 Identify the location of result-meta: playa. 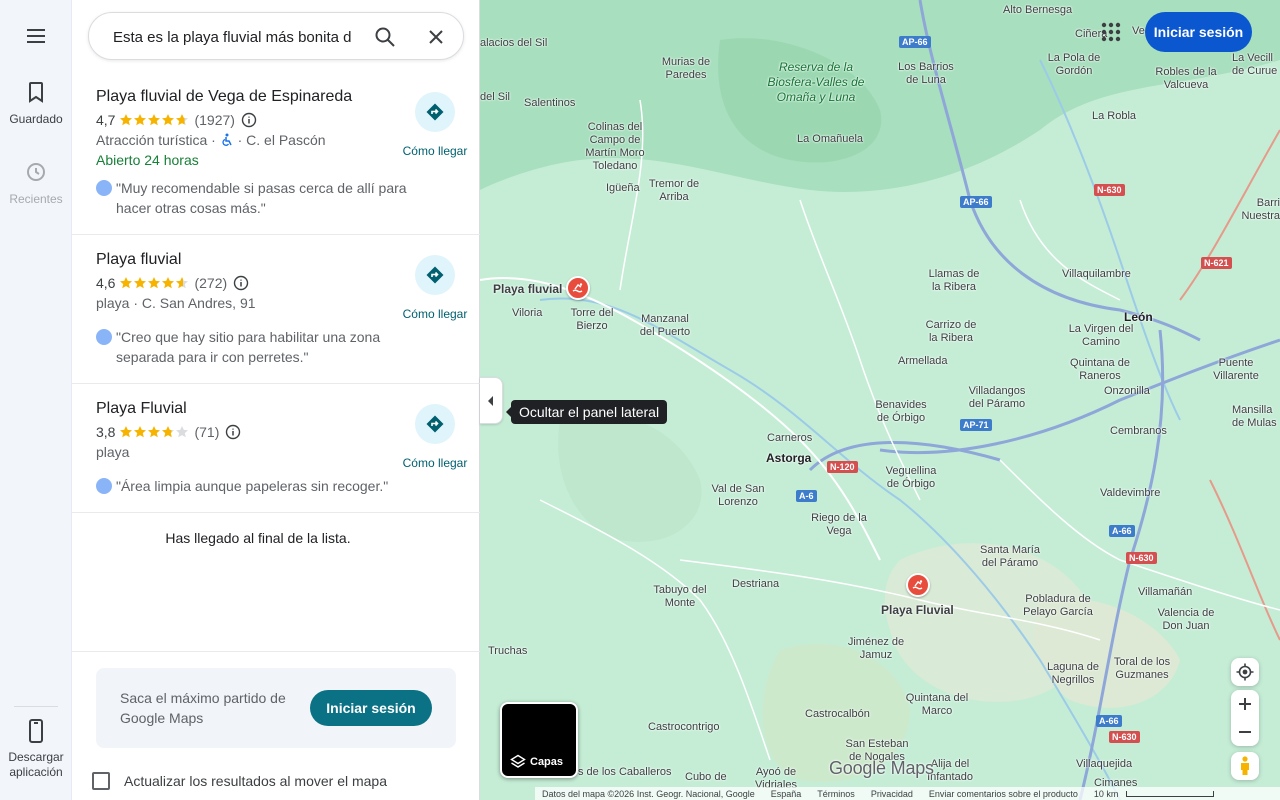
(113, 452).